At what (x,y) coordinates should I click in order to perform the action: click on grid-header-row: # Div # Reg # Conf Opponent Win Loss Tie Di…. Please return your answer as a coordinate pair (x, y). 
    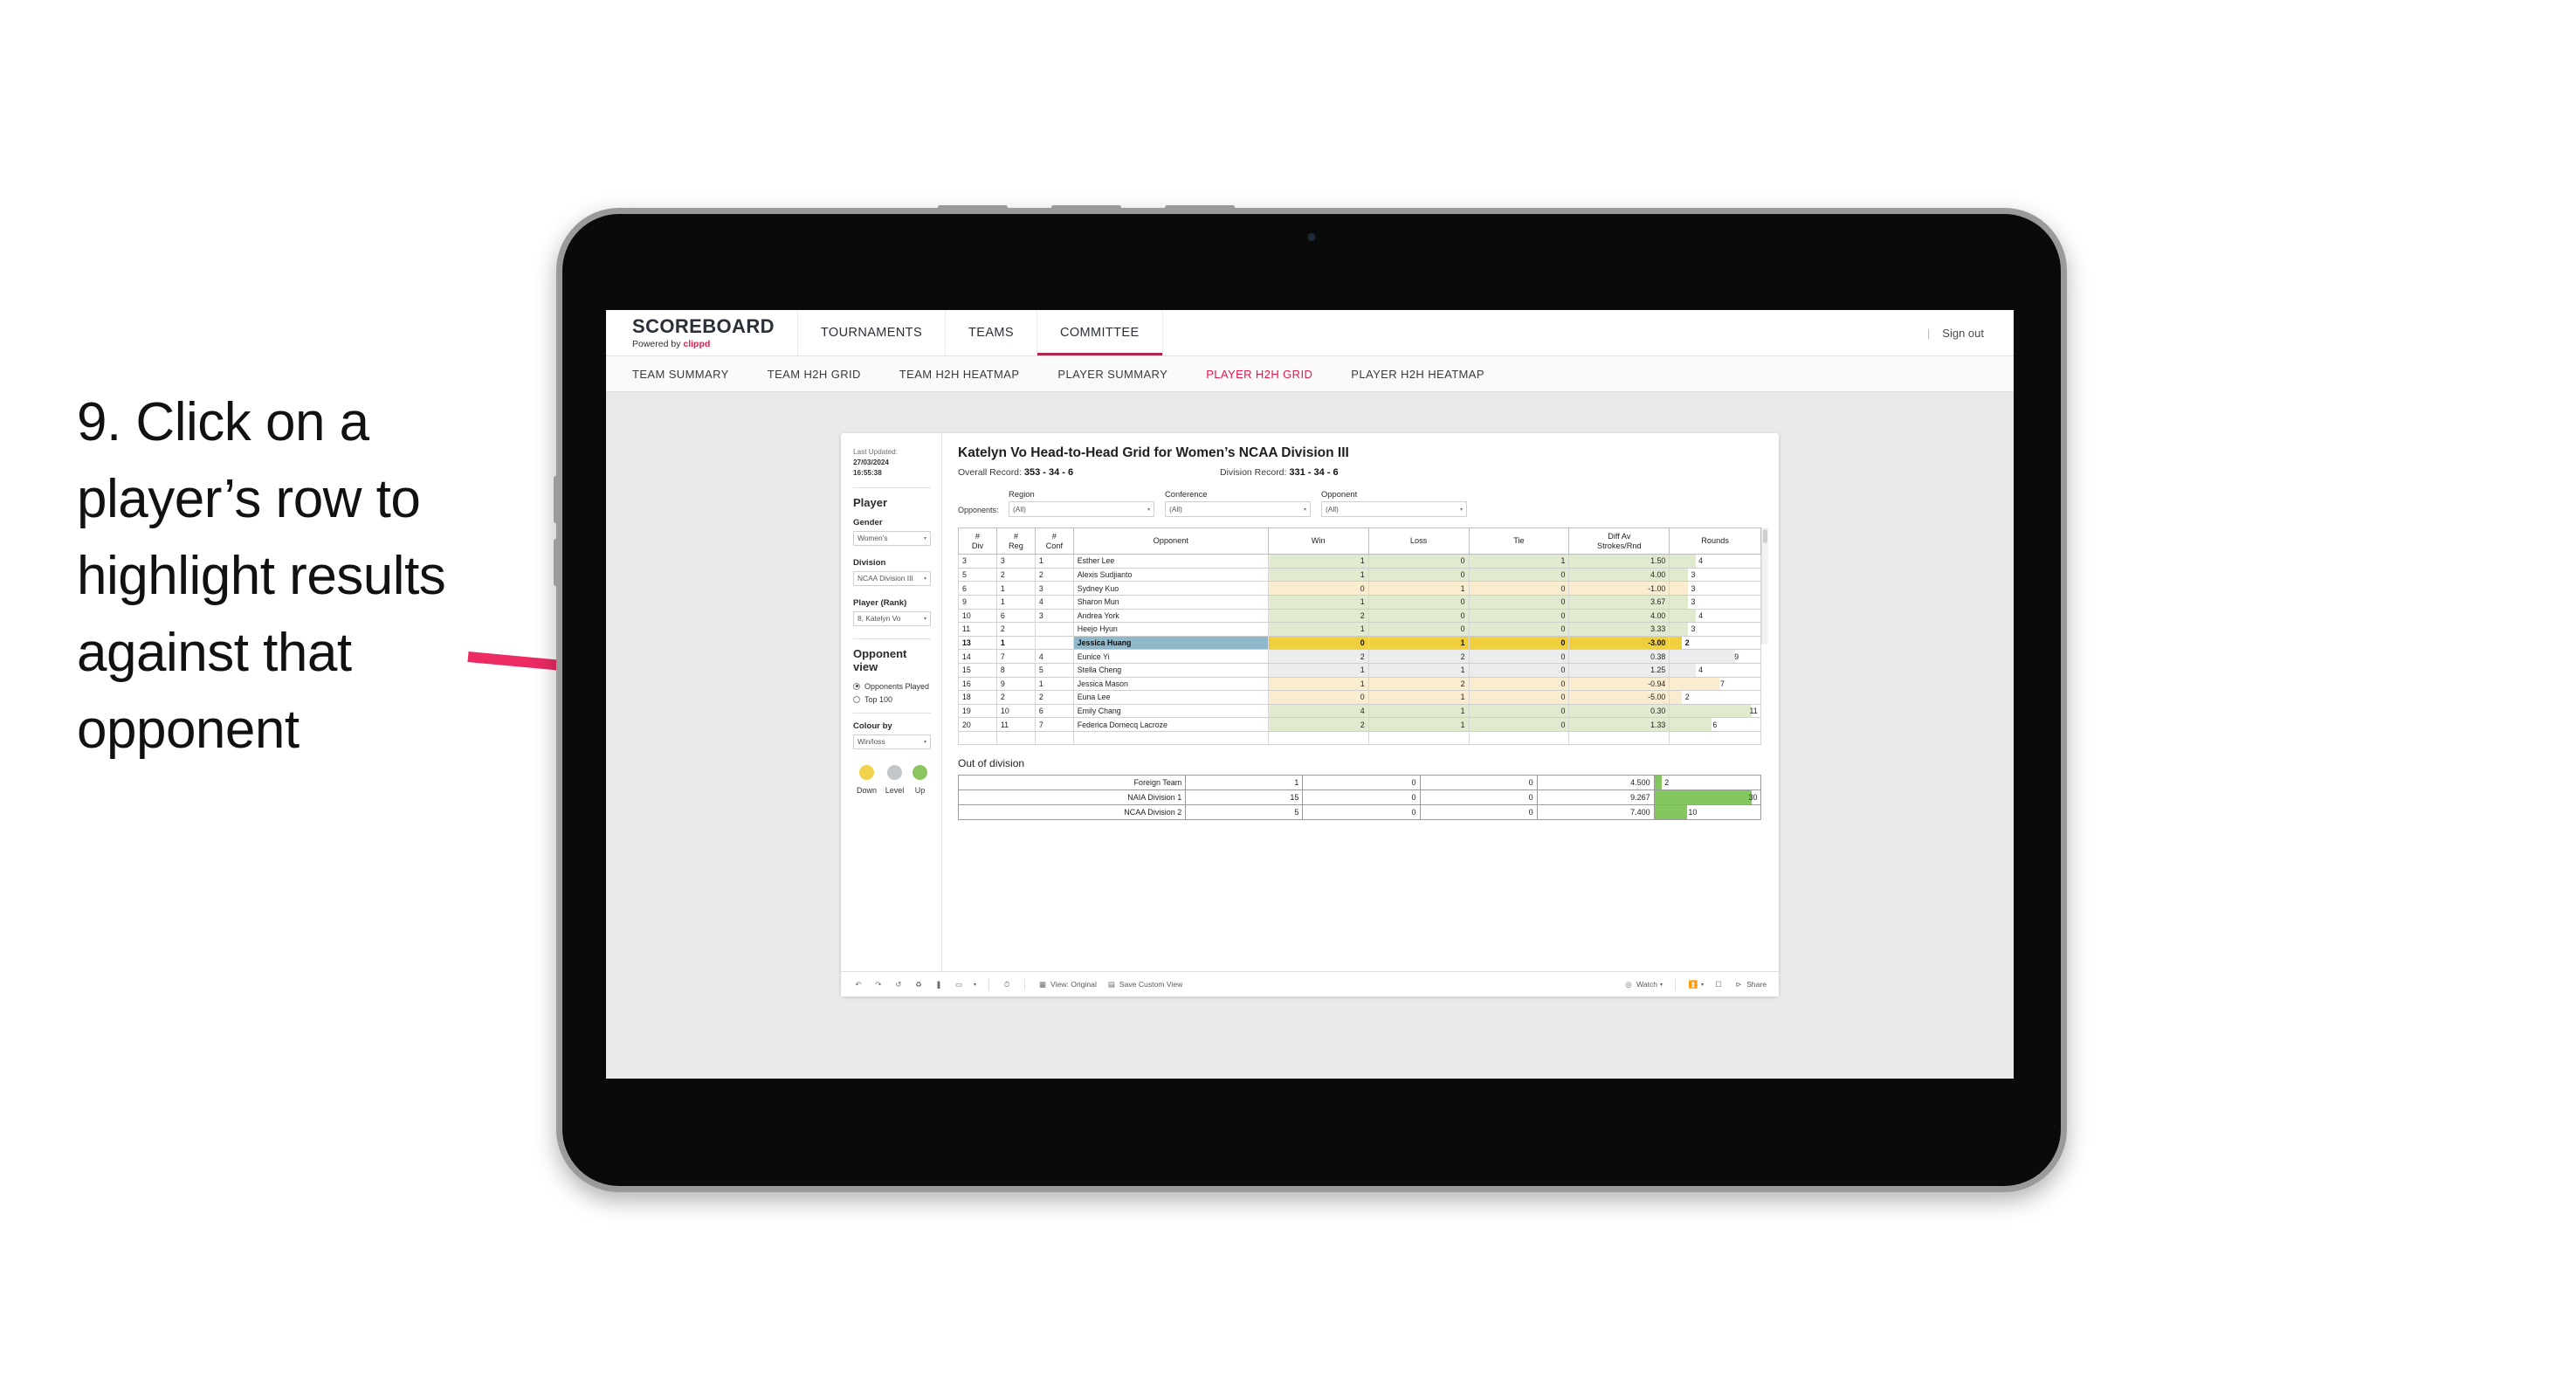
    Looking at the image, I should click on (1359, 541).